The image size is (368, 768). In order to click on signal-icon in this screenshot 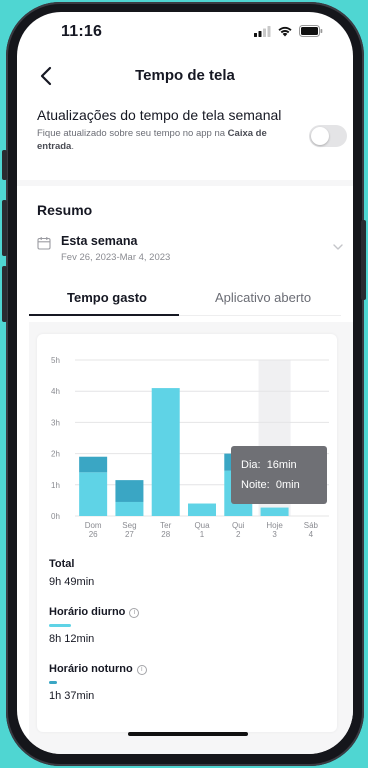, I will do `click(262, 31)`.